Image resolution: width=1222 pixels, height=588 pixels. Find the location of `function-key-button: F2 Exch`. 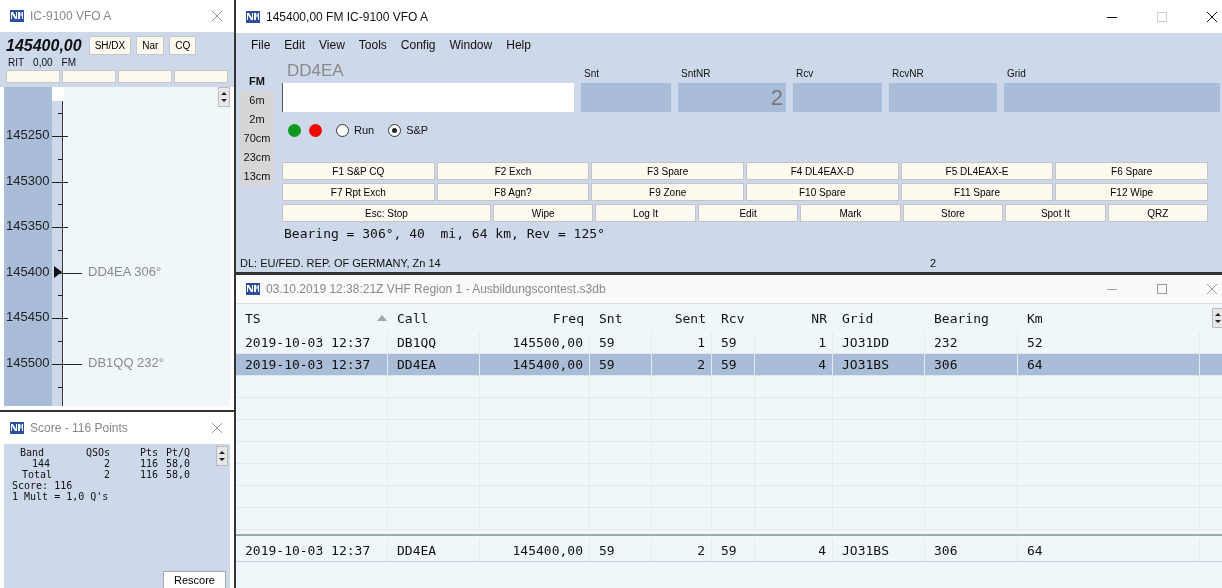

function-key-button: F2 Exch is located at coordinates (513, 171).